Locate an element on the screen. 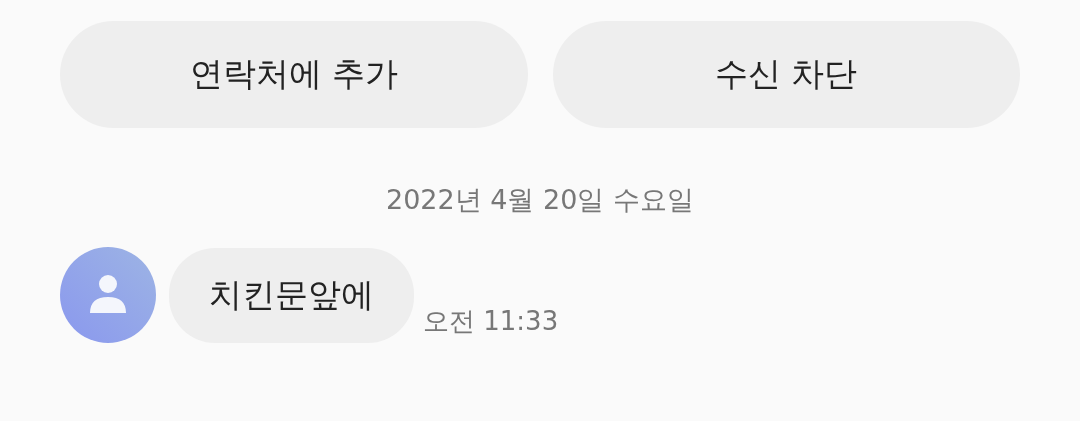 This screenshot has height=421, width=1080. message-time: 오전 11:33 is located at coordinates (491, 321).